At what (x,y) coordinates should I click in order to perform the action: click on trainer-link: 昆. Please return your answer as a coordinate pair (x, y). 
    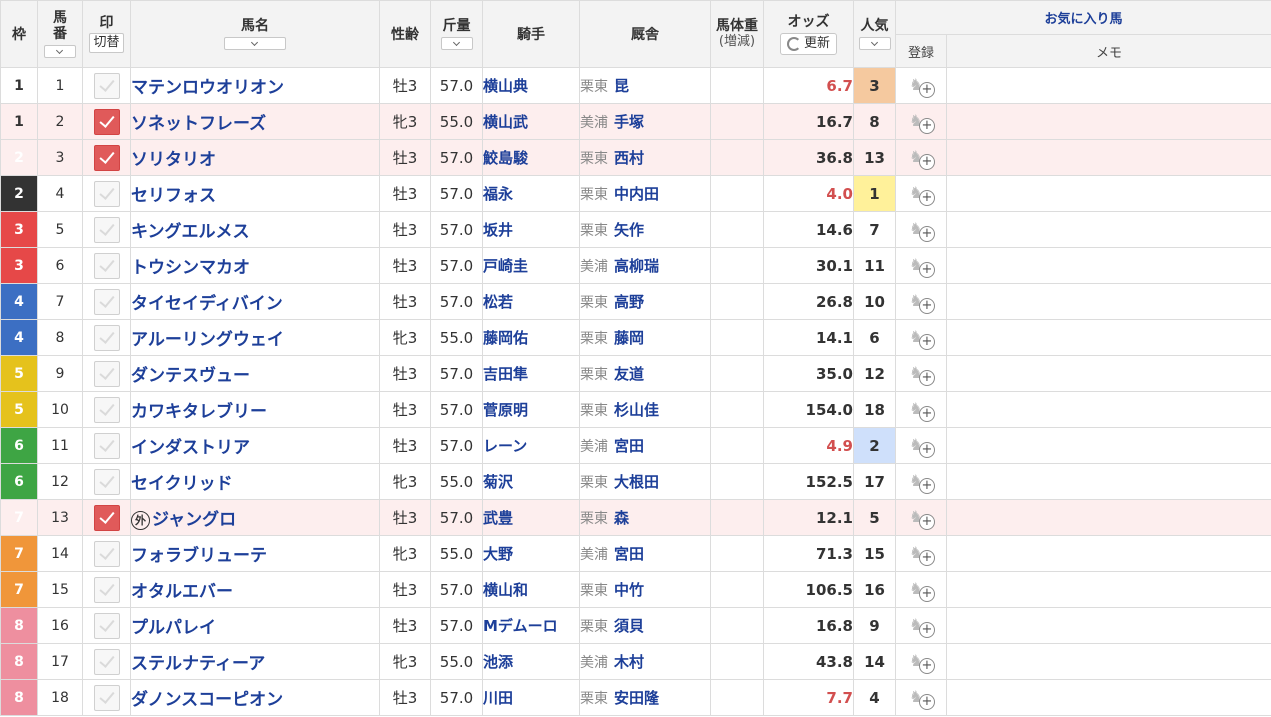
    Looking at the image, I should click on (621, 86).